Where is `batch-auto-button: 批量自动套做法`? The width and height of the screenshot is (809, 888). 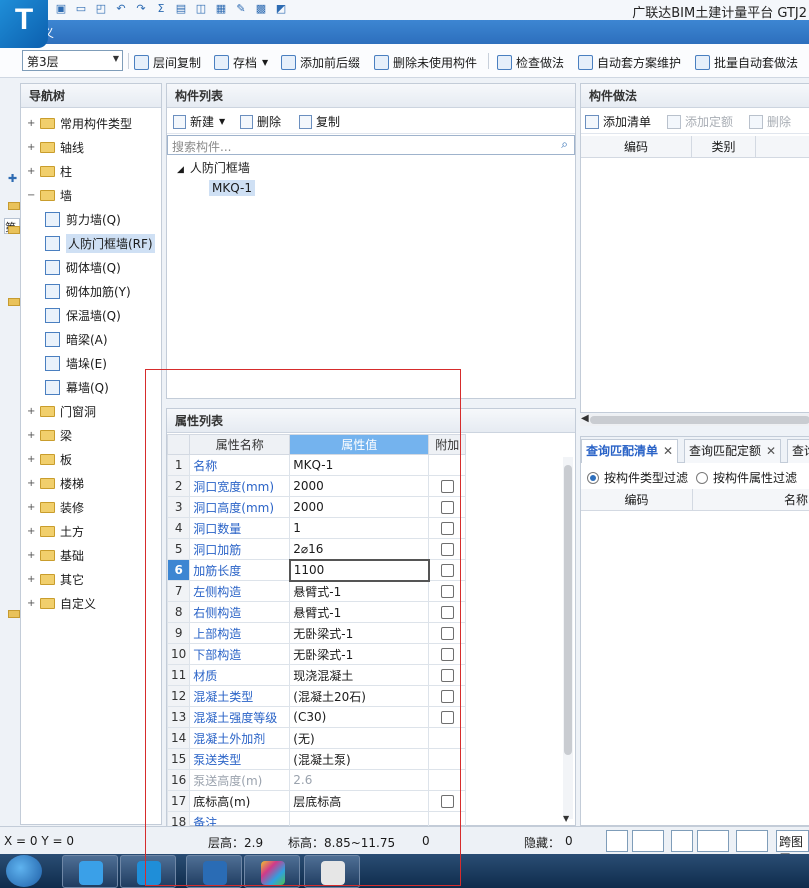
batch-auto-button: 批量自动套做法 is located at coordinates (746, 62).